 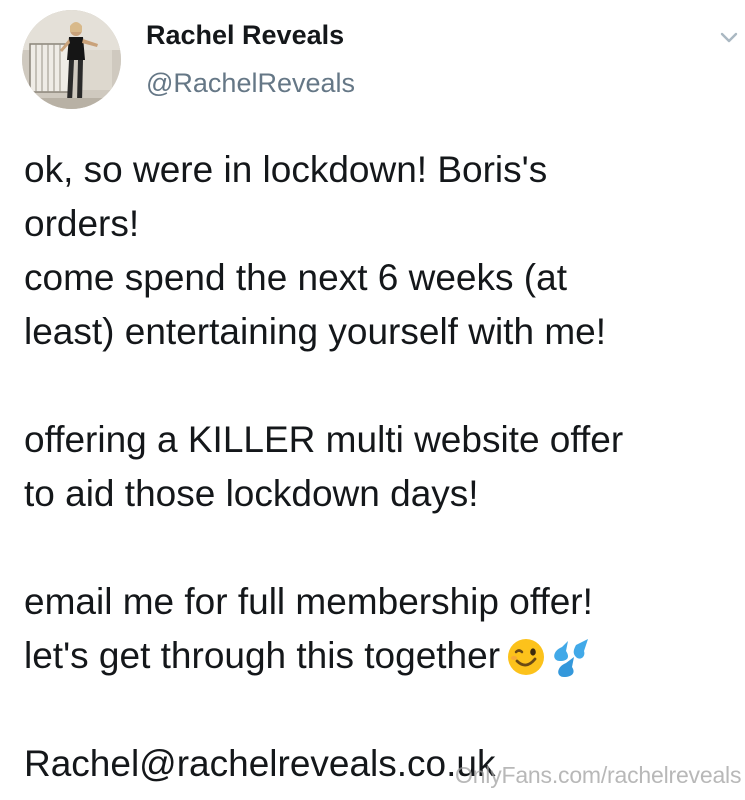 What do you see at coordinates (571, 658) in the screenshot?
I see `sweat-droplets-emoji` at bounding box center [571, 658].